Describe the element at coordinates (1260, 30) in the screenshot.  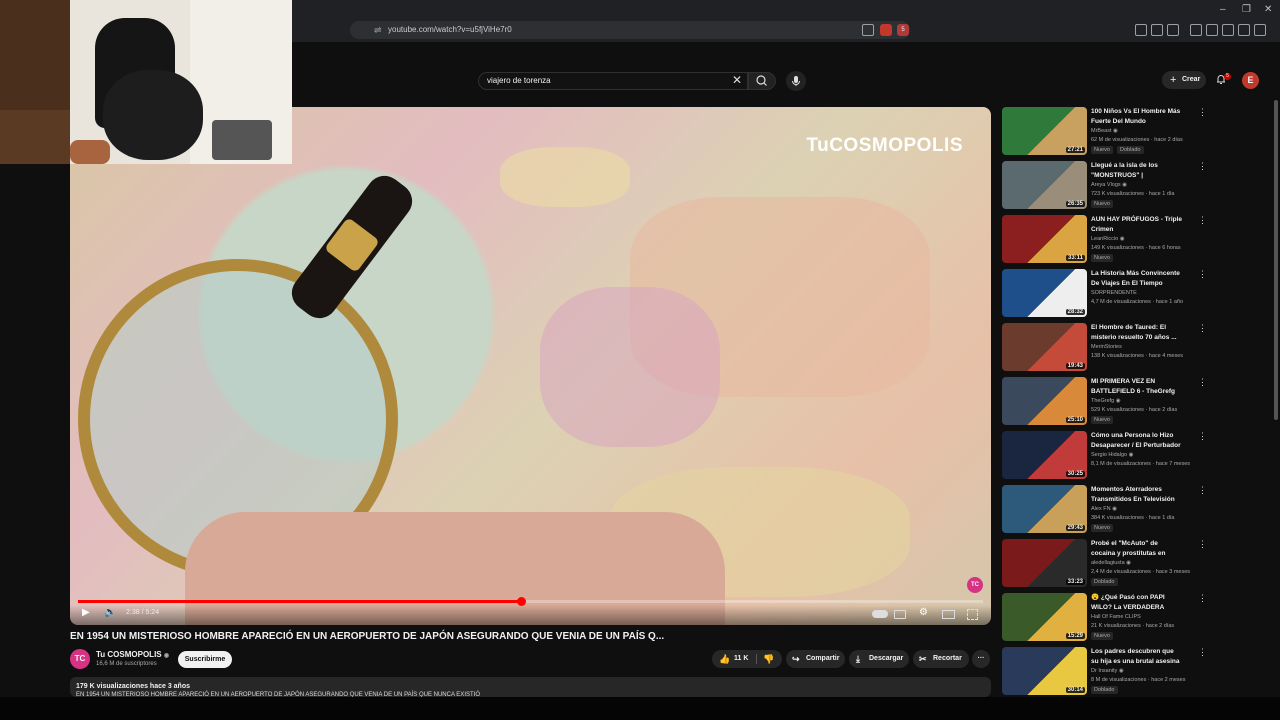
I see `wallet-icon` at that location.